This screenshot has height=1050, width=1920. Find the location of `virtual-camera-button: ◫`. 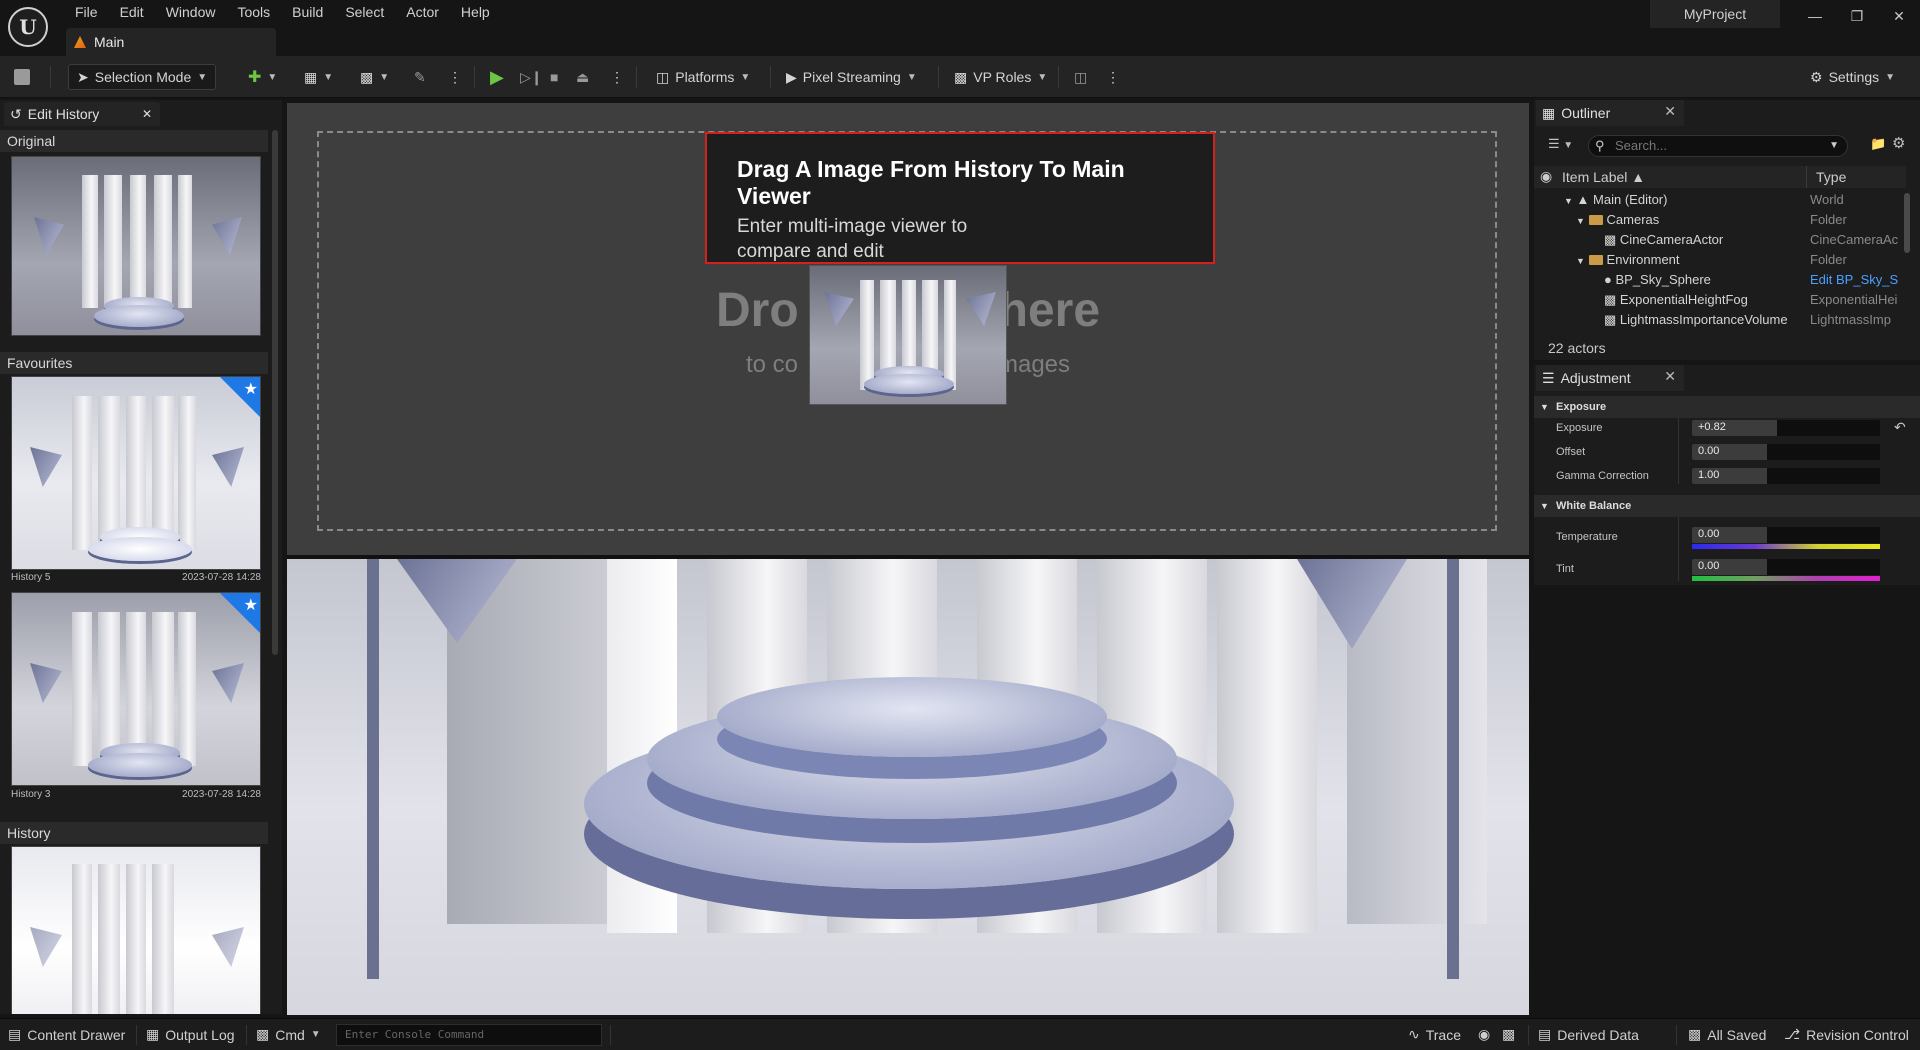

virtual-camera-button: ◫ is located at coordinates (1080, 77).